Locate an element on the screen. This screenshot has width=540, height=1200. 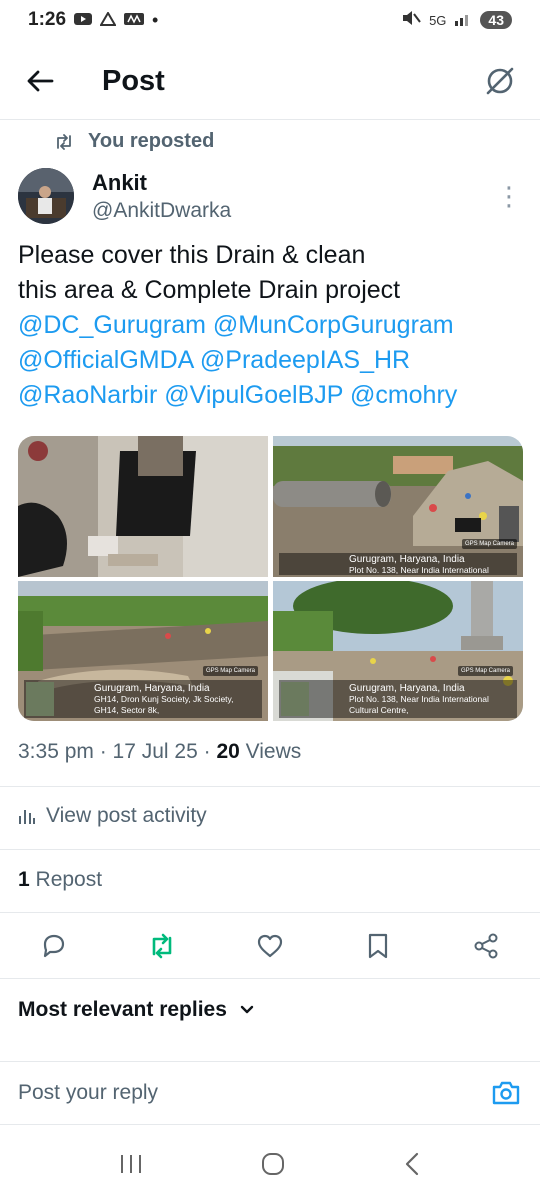
post-text-line: this area & Complete Drain project is located at coordinates (209, 290).